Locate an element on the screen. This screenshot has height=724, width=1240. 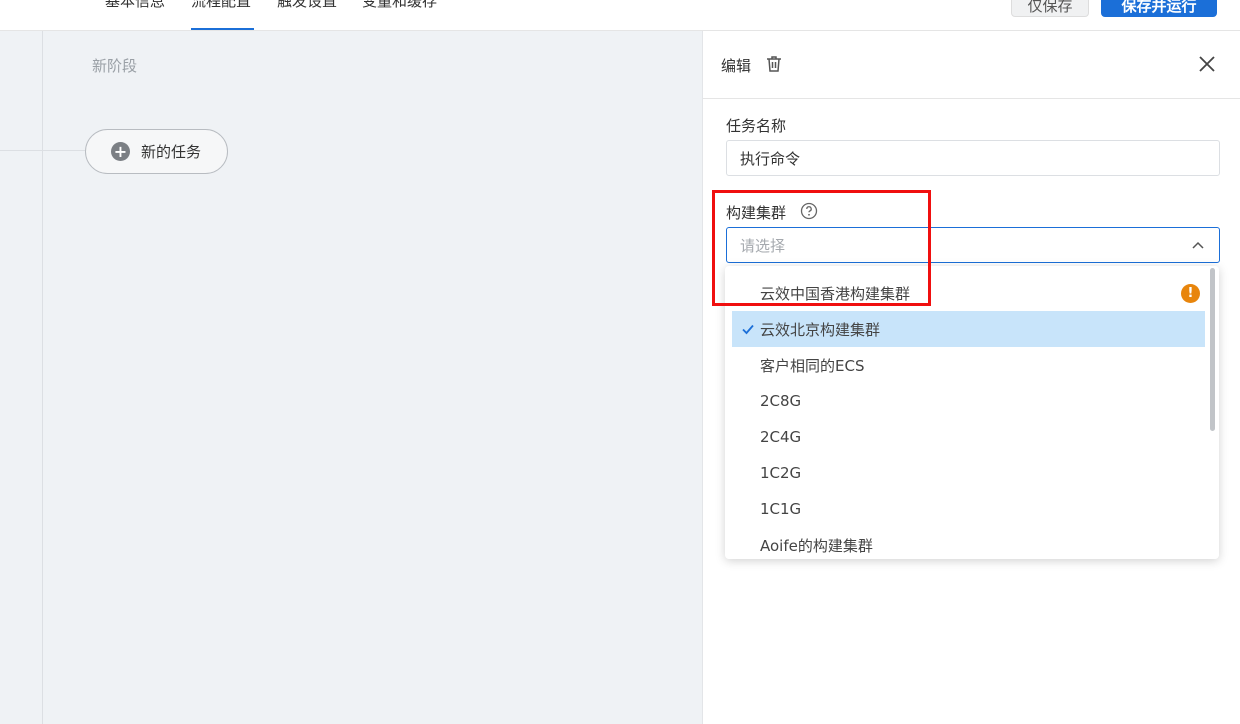
tab-pipeline-config: 流程配置 is located at coordinates (221, 5).